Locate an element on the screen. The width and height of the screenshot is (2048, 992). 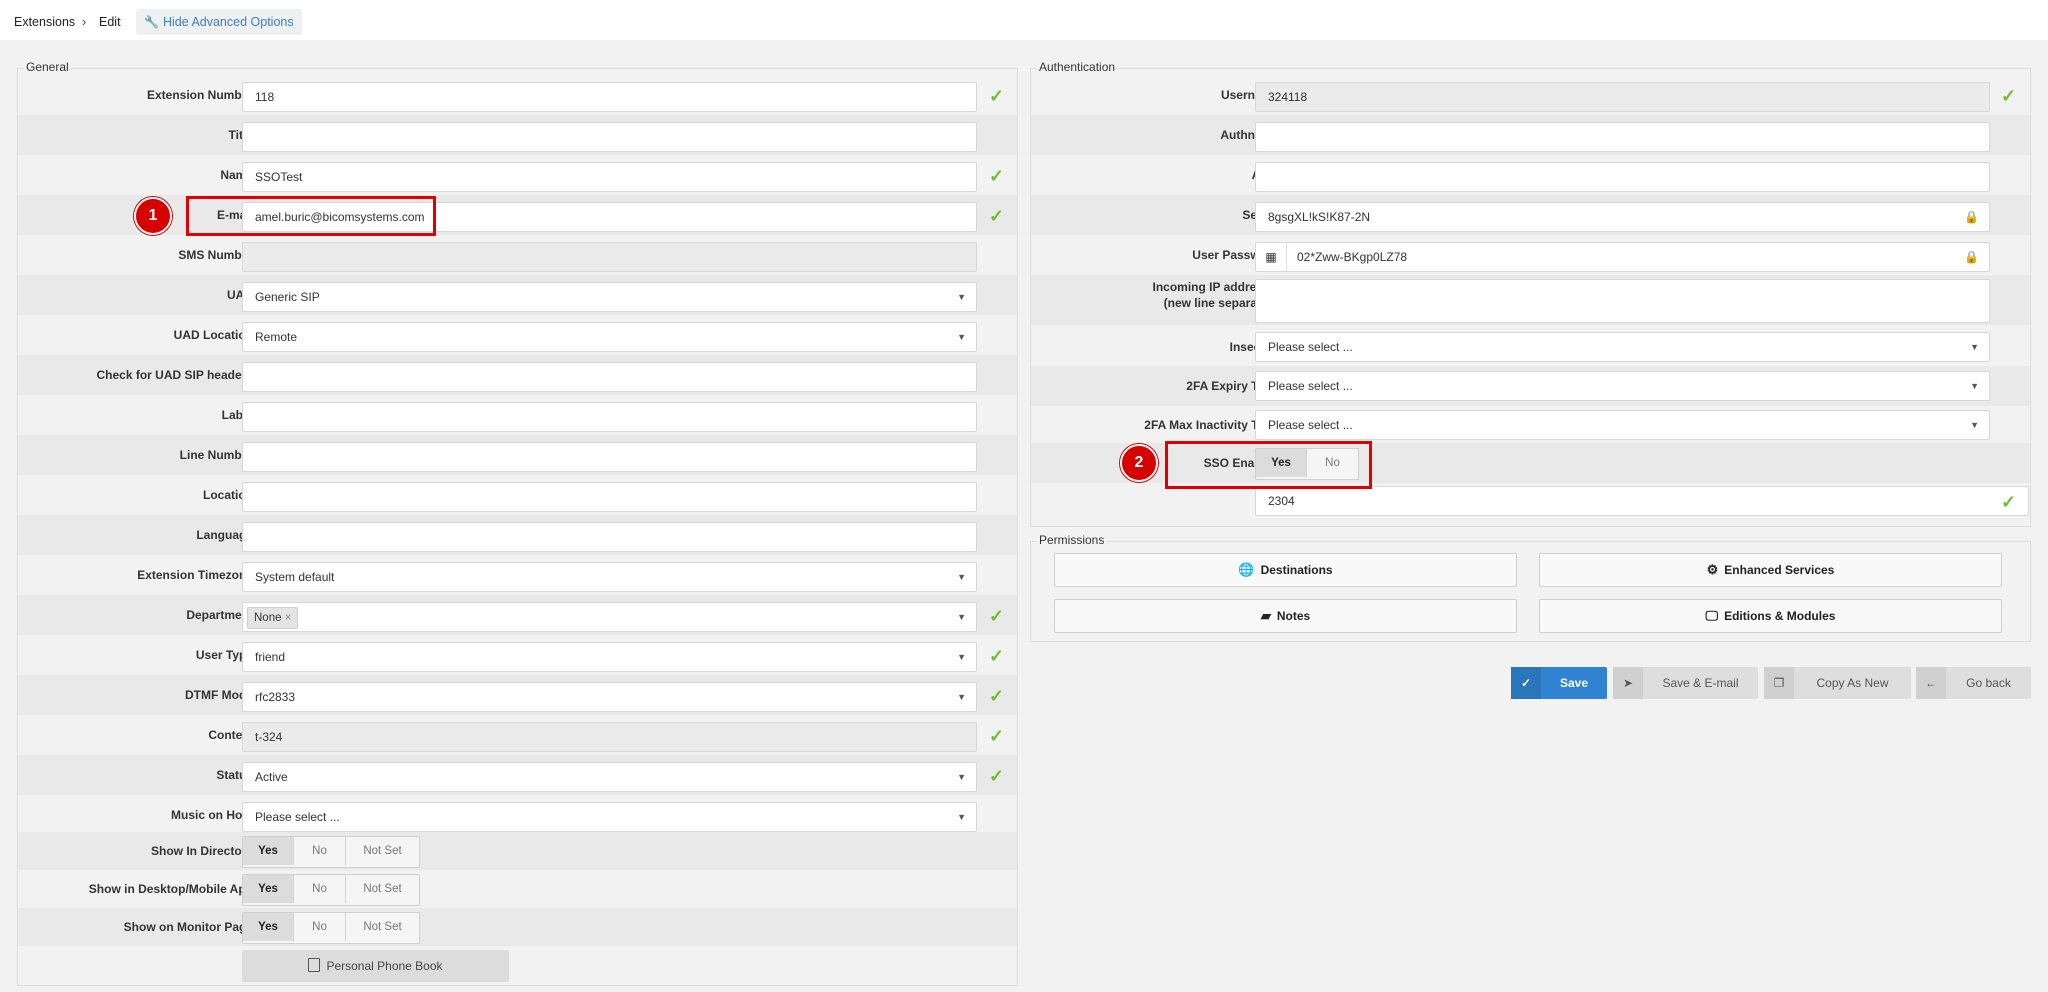
editions-modules-button: 🖵 Editions & Modules is located at coordinates (1770, 616).